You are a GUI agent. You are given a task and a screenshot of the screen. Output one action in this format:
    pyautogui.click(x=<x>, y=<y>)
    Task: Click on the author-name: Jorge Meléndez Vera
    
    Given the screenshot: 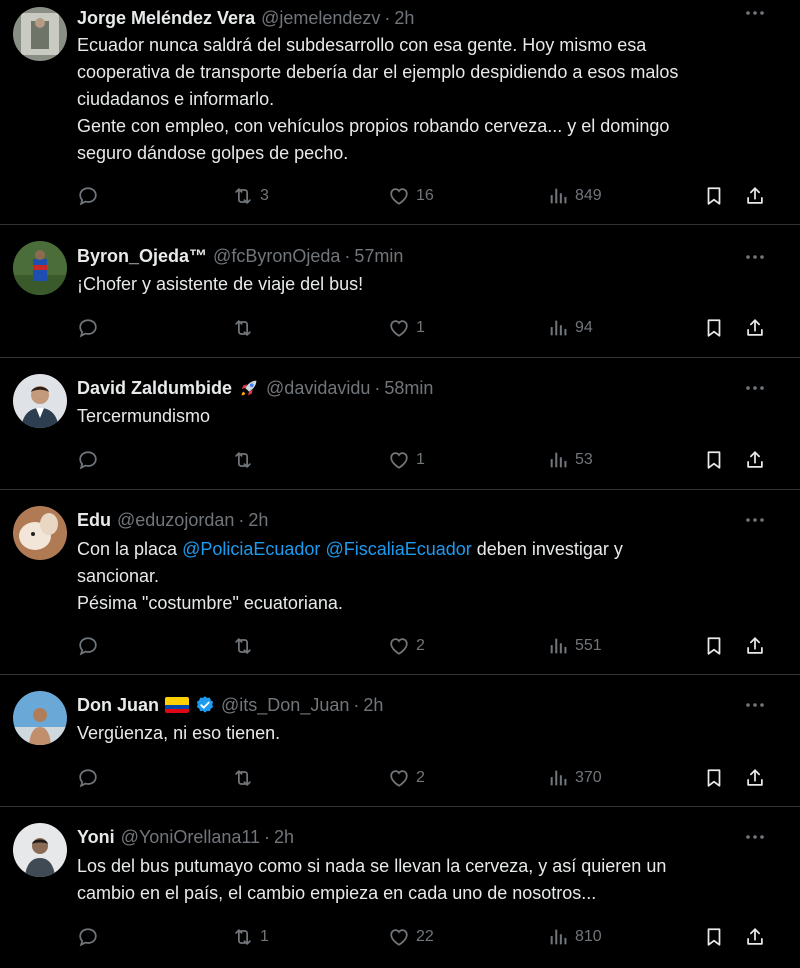 What is the action you would take?
    pyautogui.click(x=166, y=18)
    